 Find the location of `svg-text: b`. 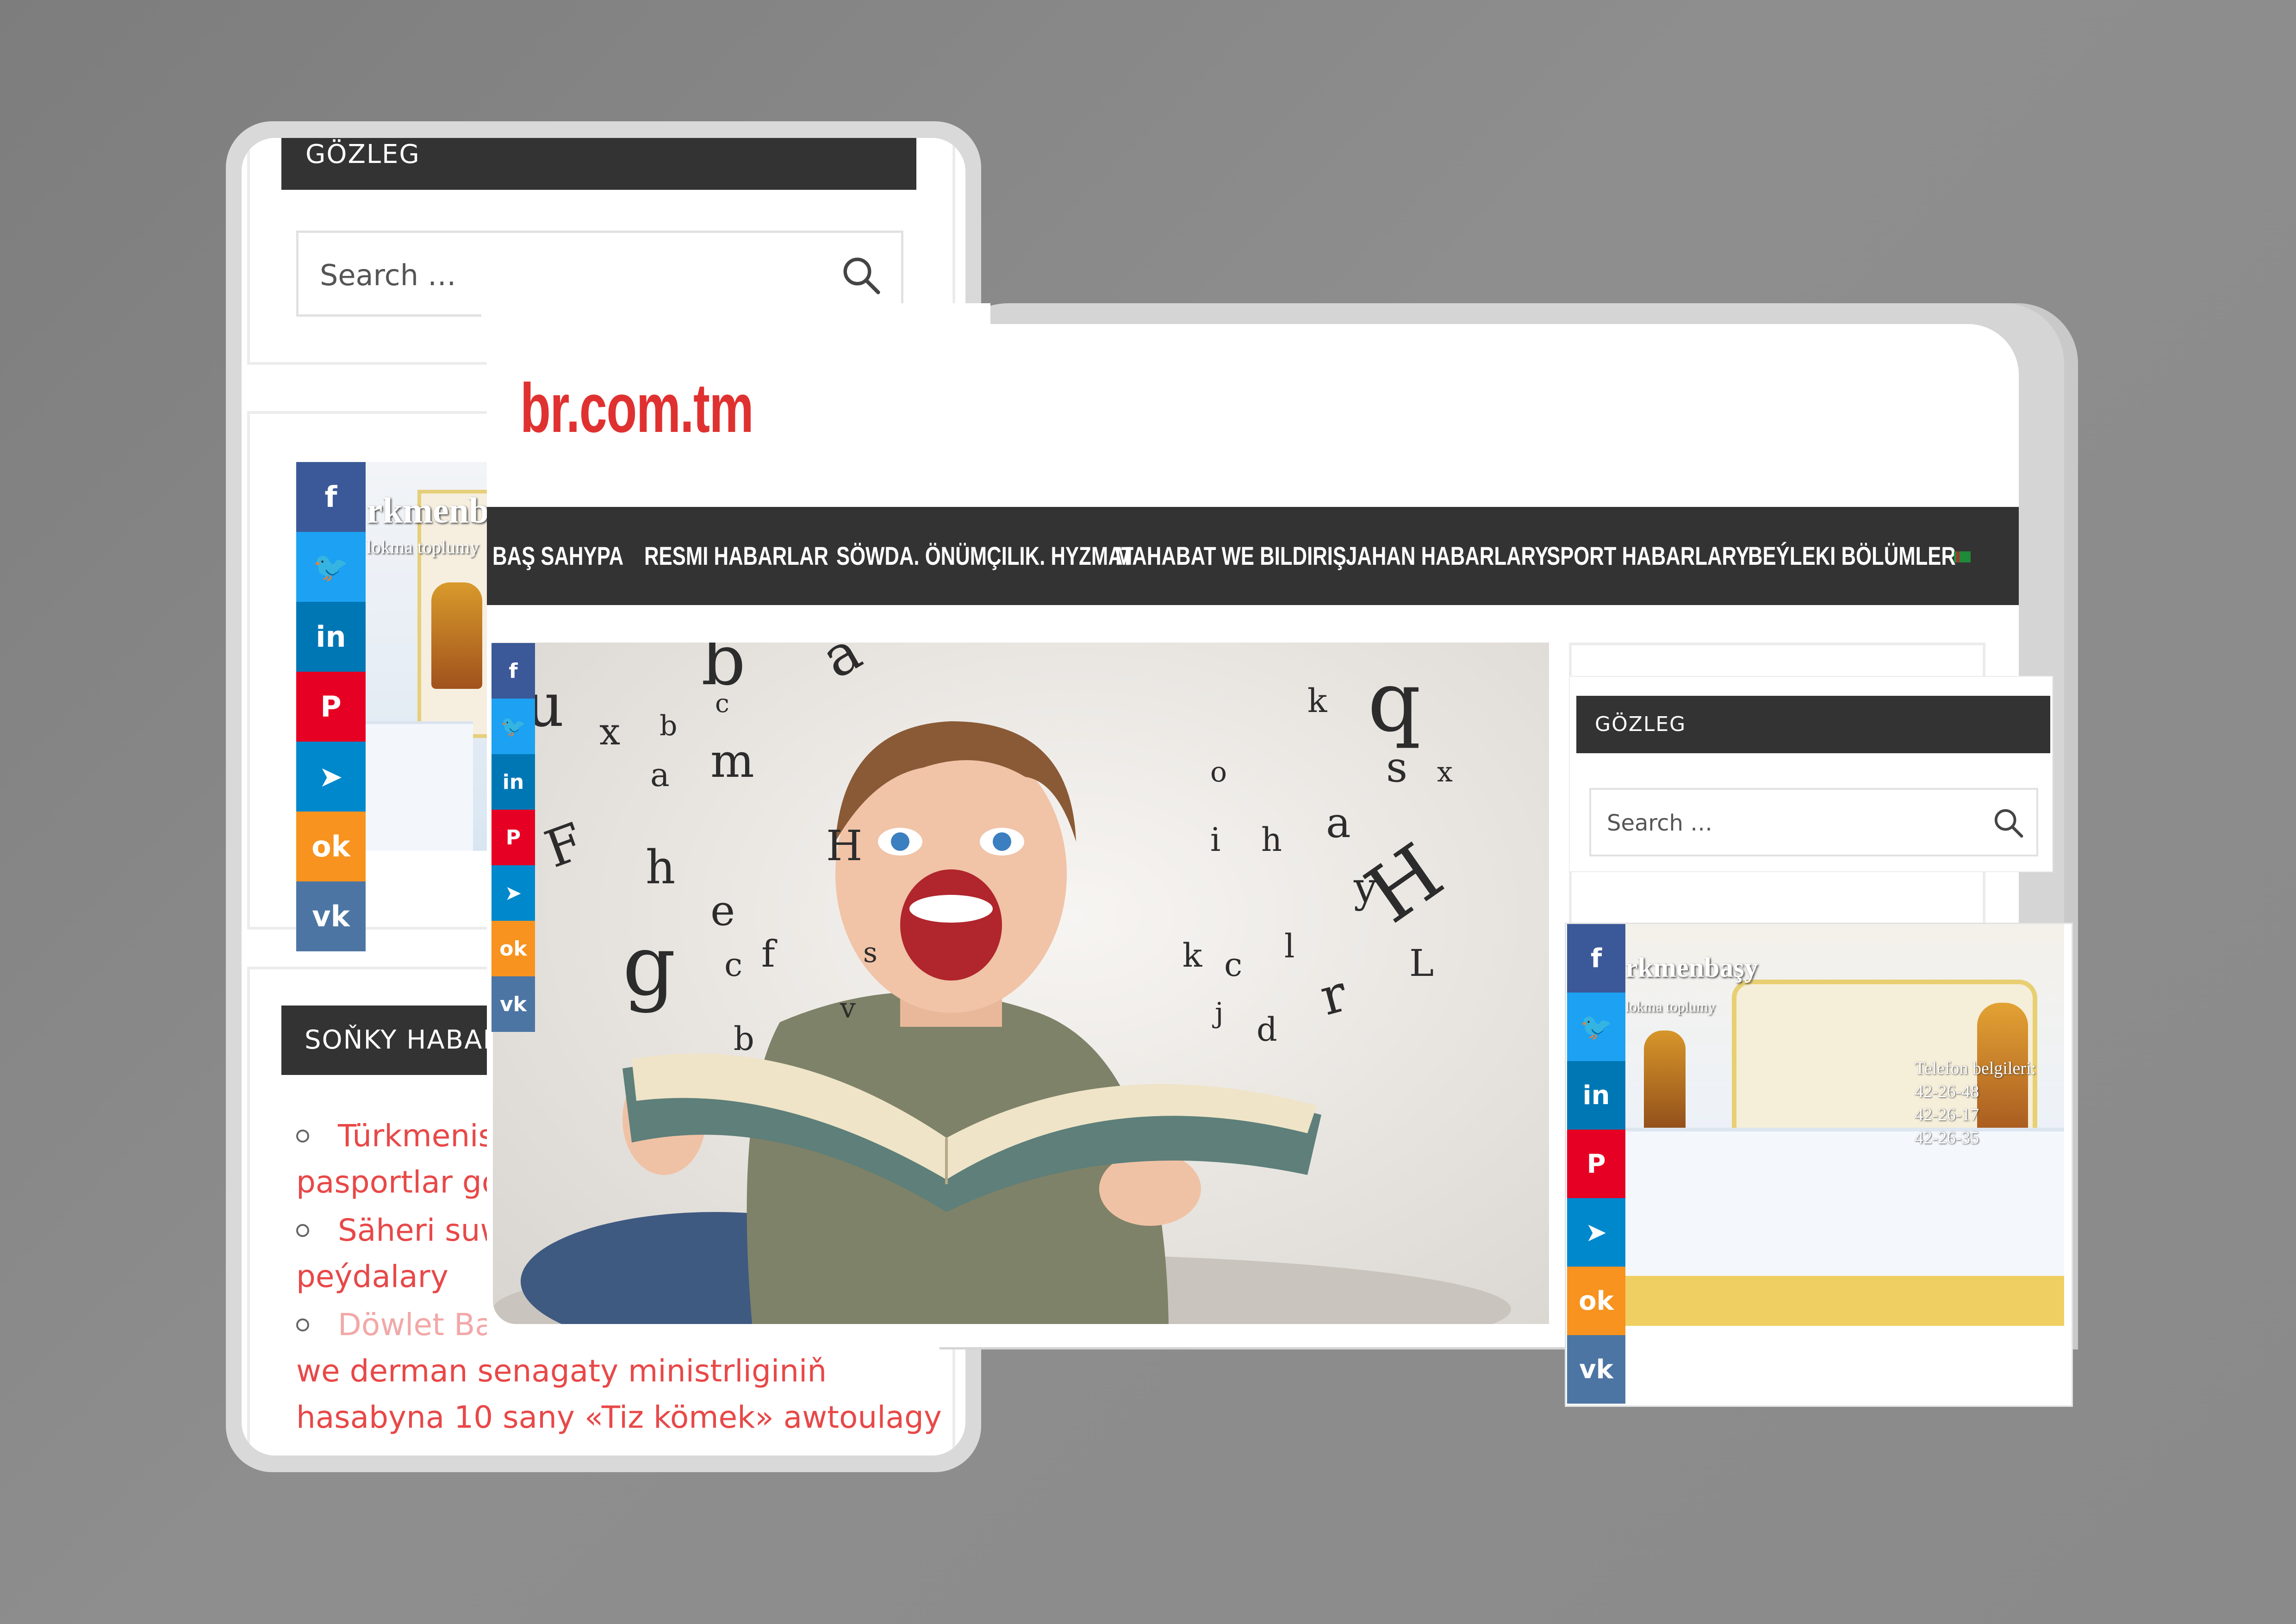

svg-text: b is located at coordinates (668, 726).